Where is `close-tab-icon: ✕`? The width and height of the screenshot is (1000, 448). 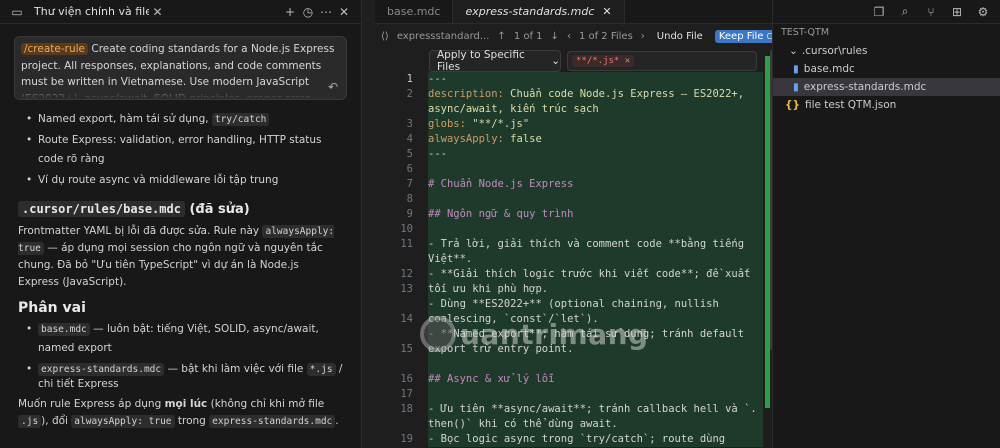 close-tab-icon: ✕ is located at coordinates (606, 11).